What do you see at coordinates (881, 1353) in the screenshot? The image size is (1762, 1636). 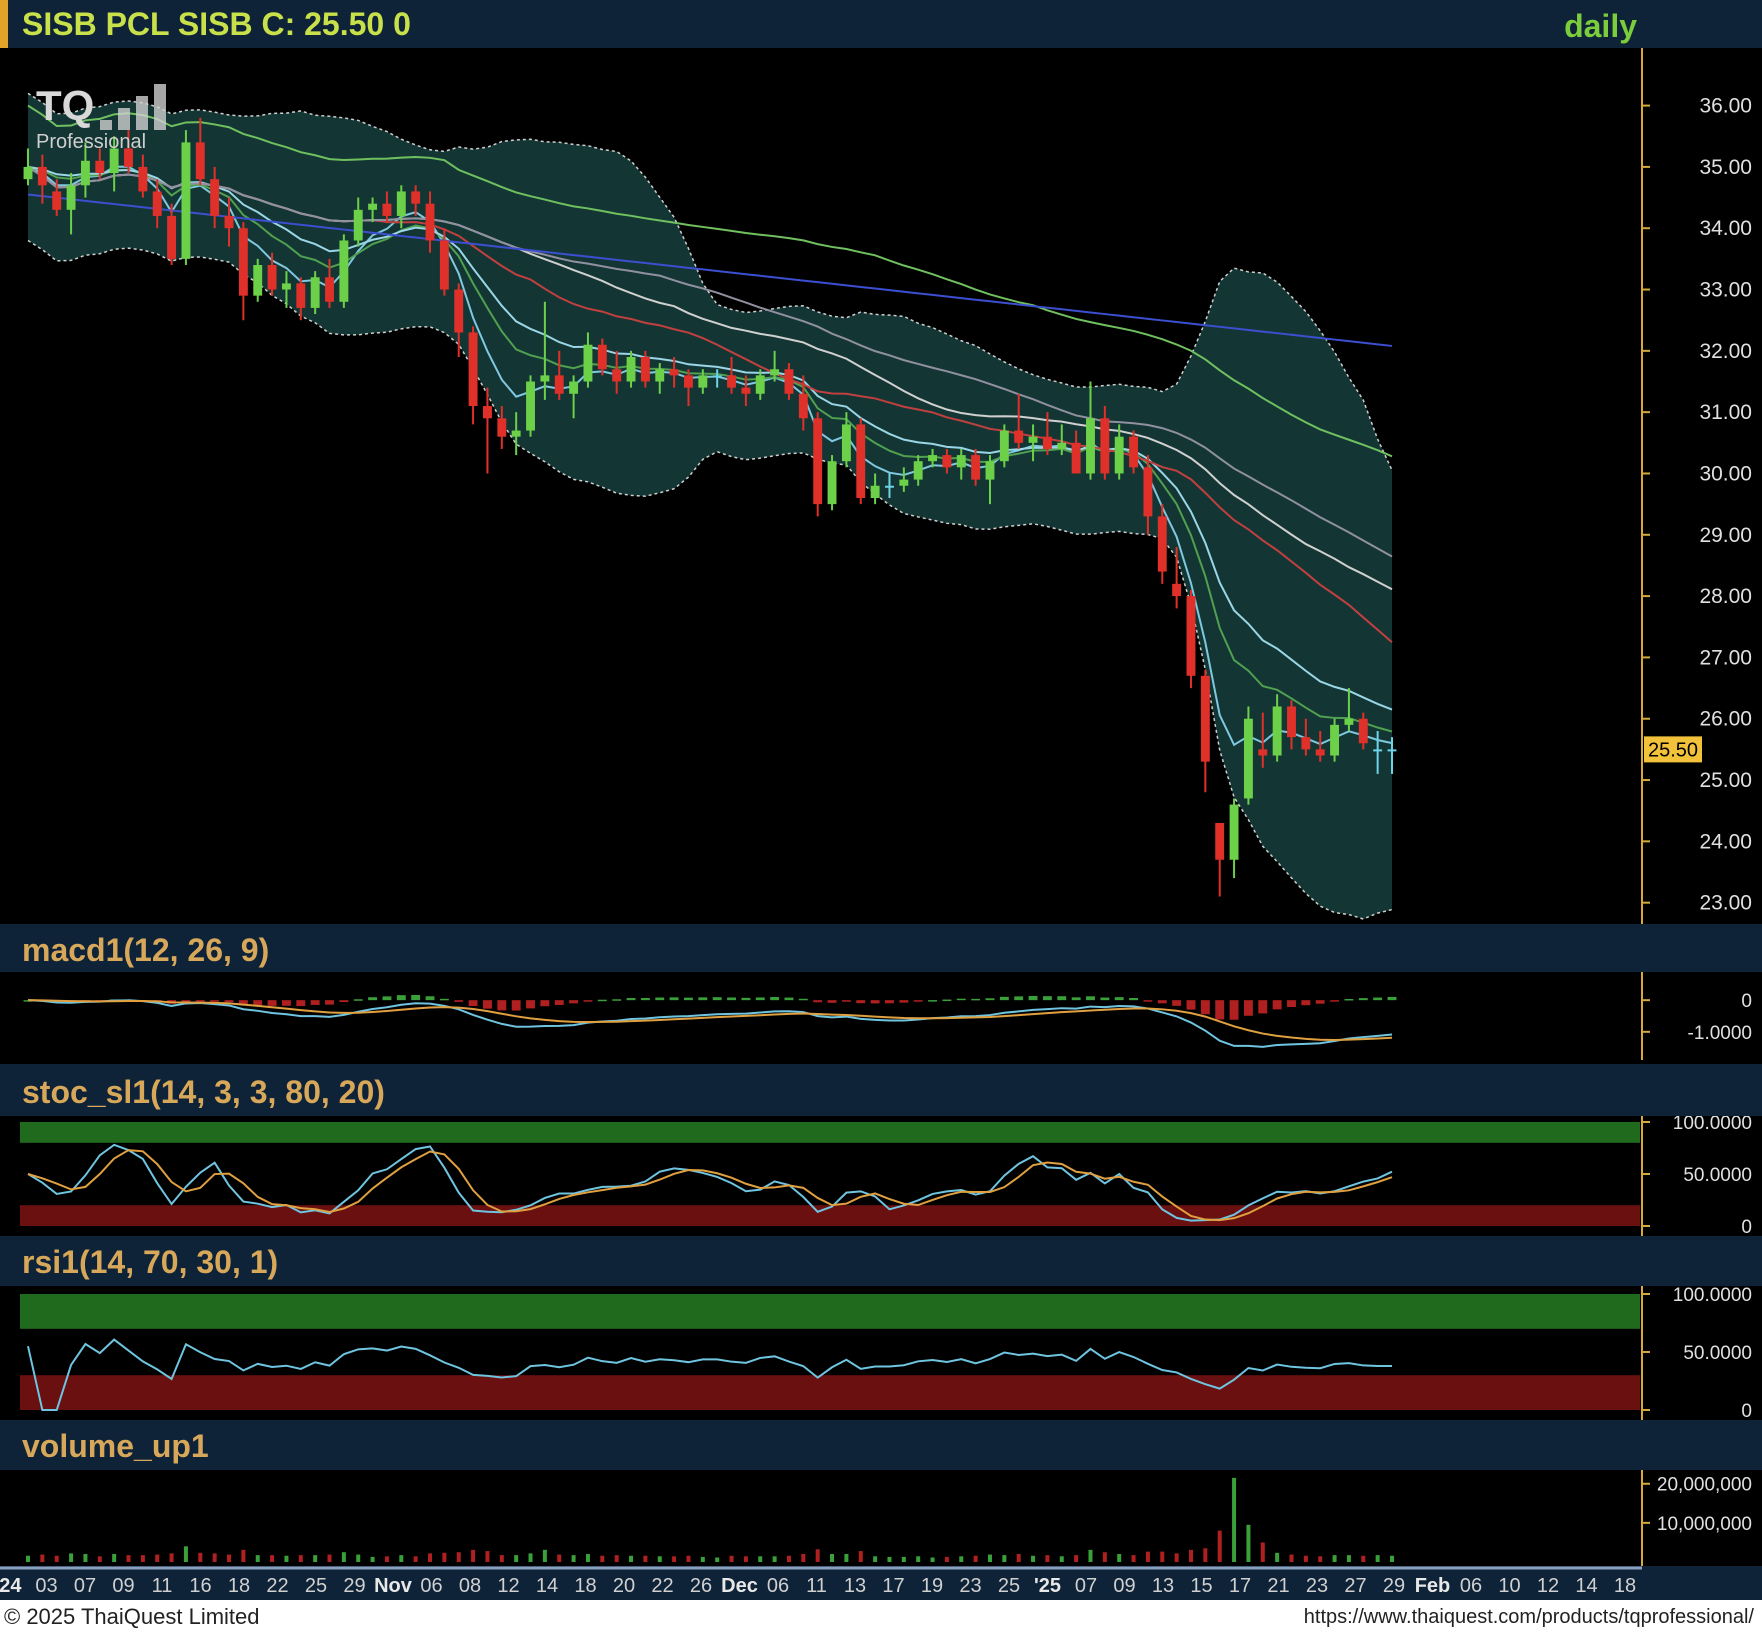 I see `rsi-chart: 100.0000 50.0000 0` at bounding box center [881, 1353].